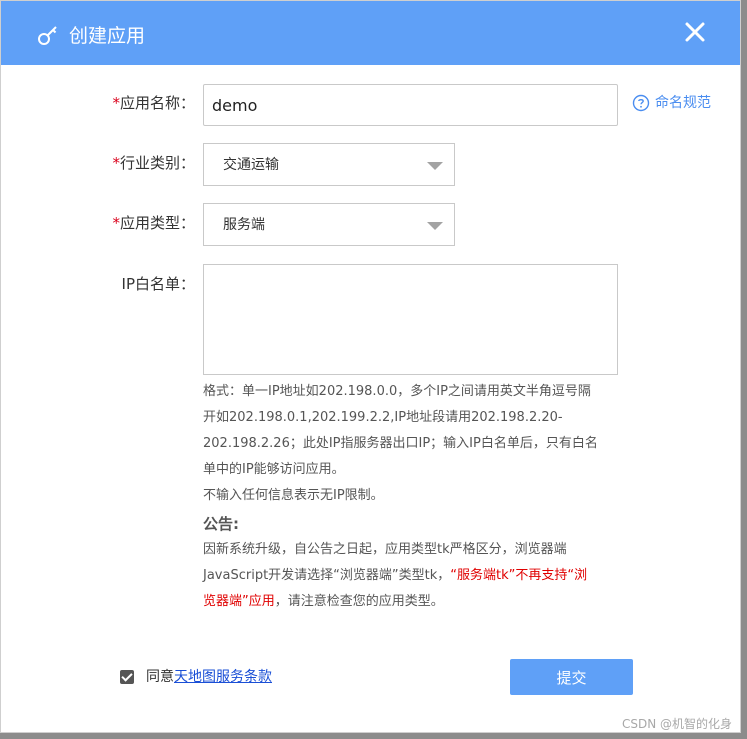 The height and width of the screenshot is (739, 747). What do you see at coordinates (160, 677) in the screenshot?
I see `agree-prefix: 同意` at bounding box center [160, 677].